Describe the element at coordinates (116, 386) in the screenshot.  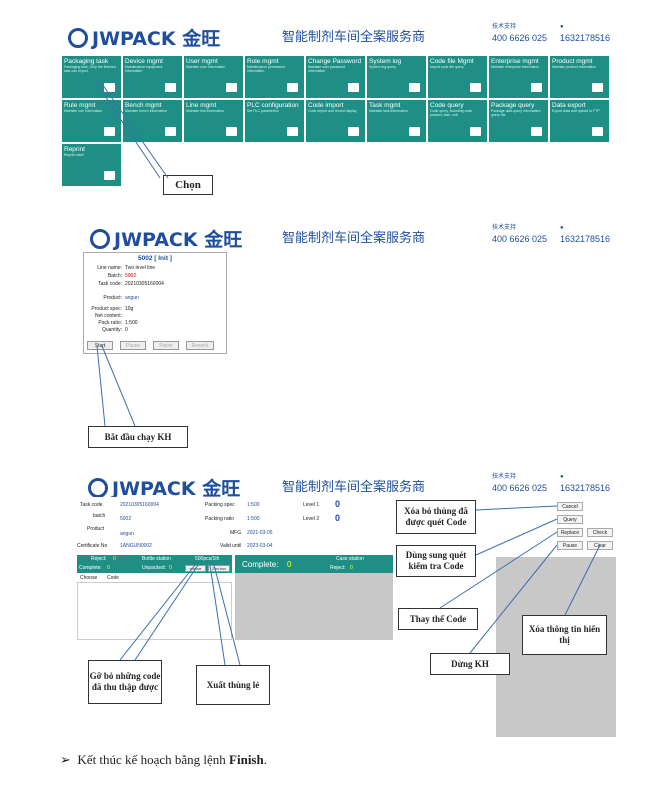
I see `leader-start` at that location.